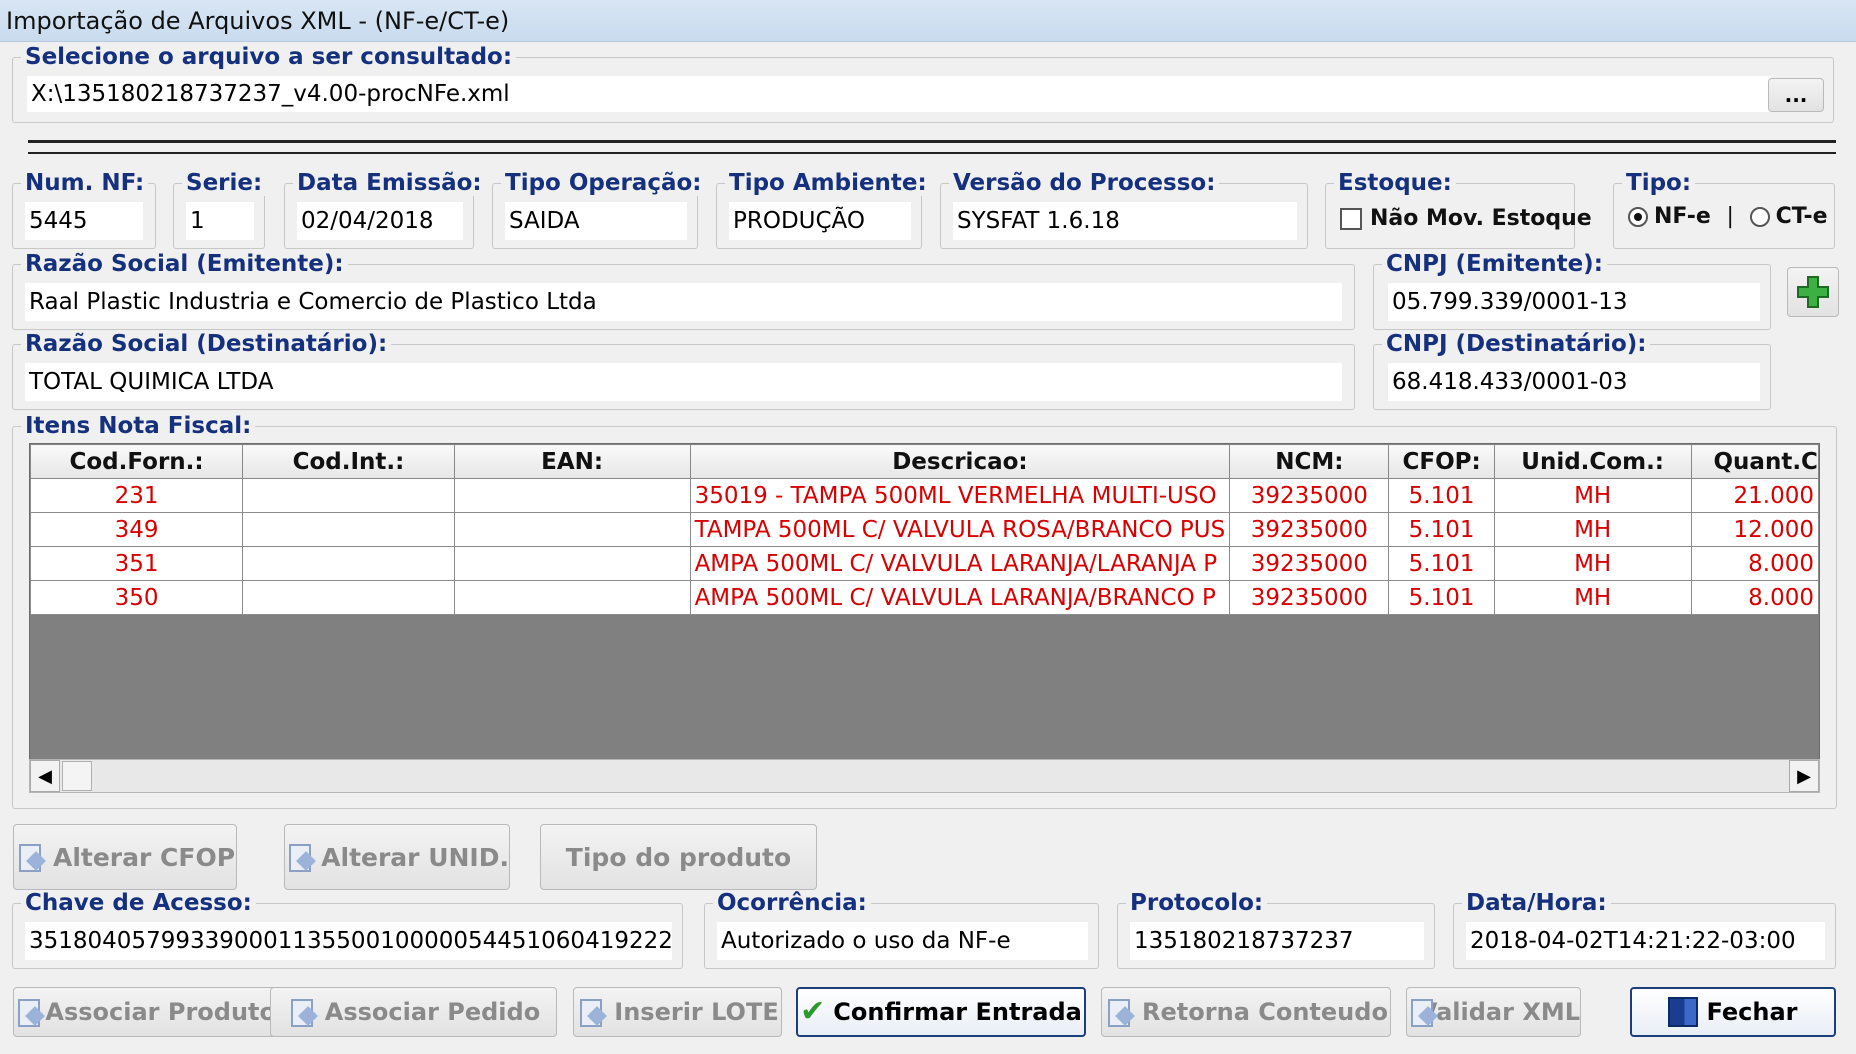 The height and width of the screenshot is (1054, 1856). What do you see at coordinates (1536, 903) in the screenshot?
I see `data-hora-label: Data/Hora:` at bounding box center [1536, 903].